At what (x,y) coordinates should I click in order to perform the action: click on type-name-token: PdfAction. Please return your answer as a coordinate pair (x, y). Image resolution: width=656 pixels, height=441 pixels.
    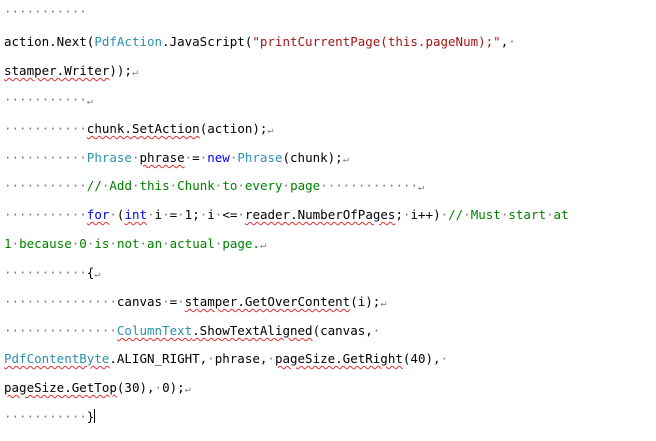
    Looking at the image, I should click on (128, 41).